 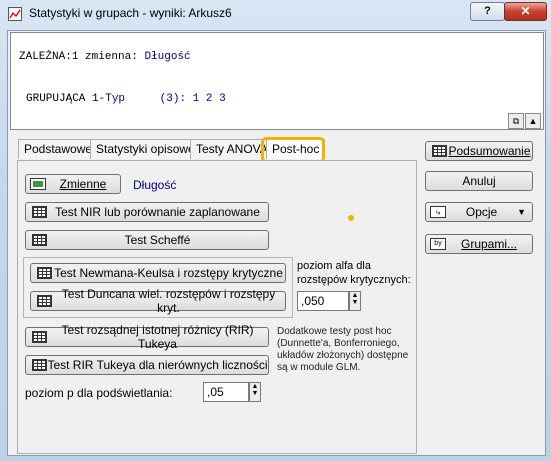 I want to click on alpha-spinner: ▲ ▼, so click(x=355, y=301).